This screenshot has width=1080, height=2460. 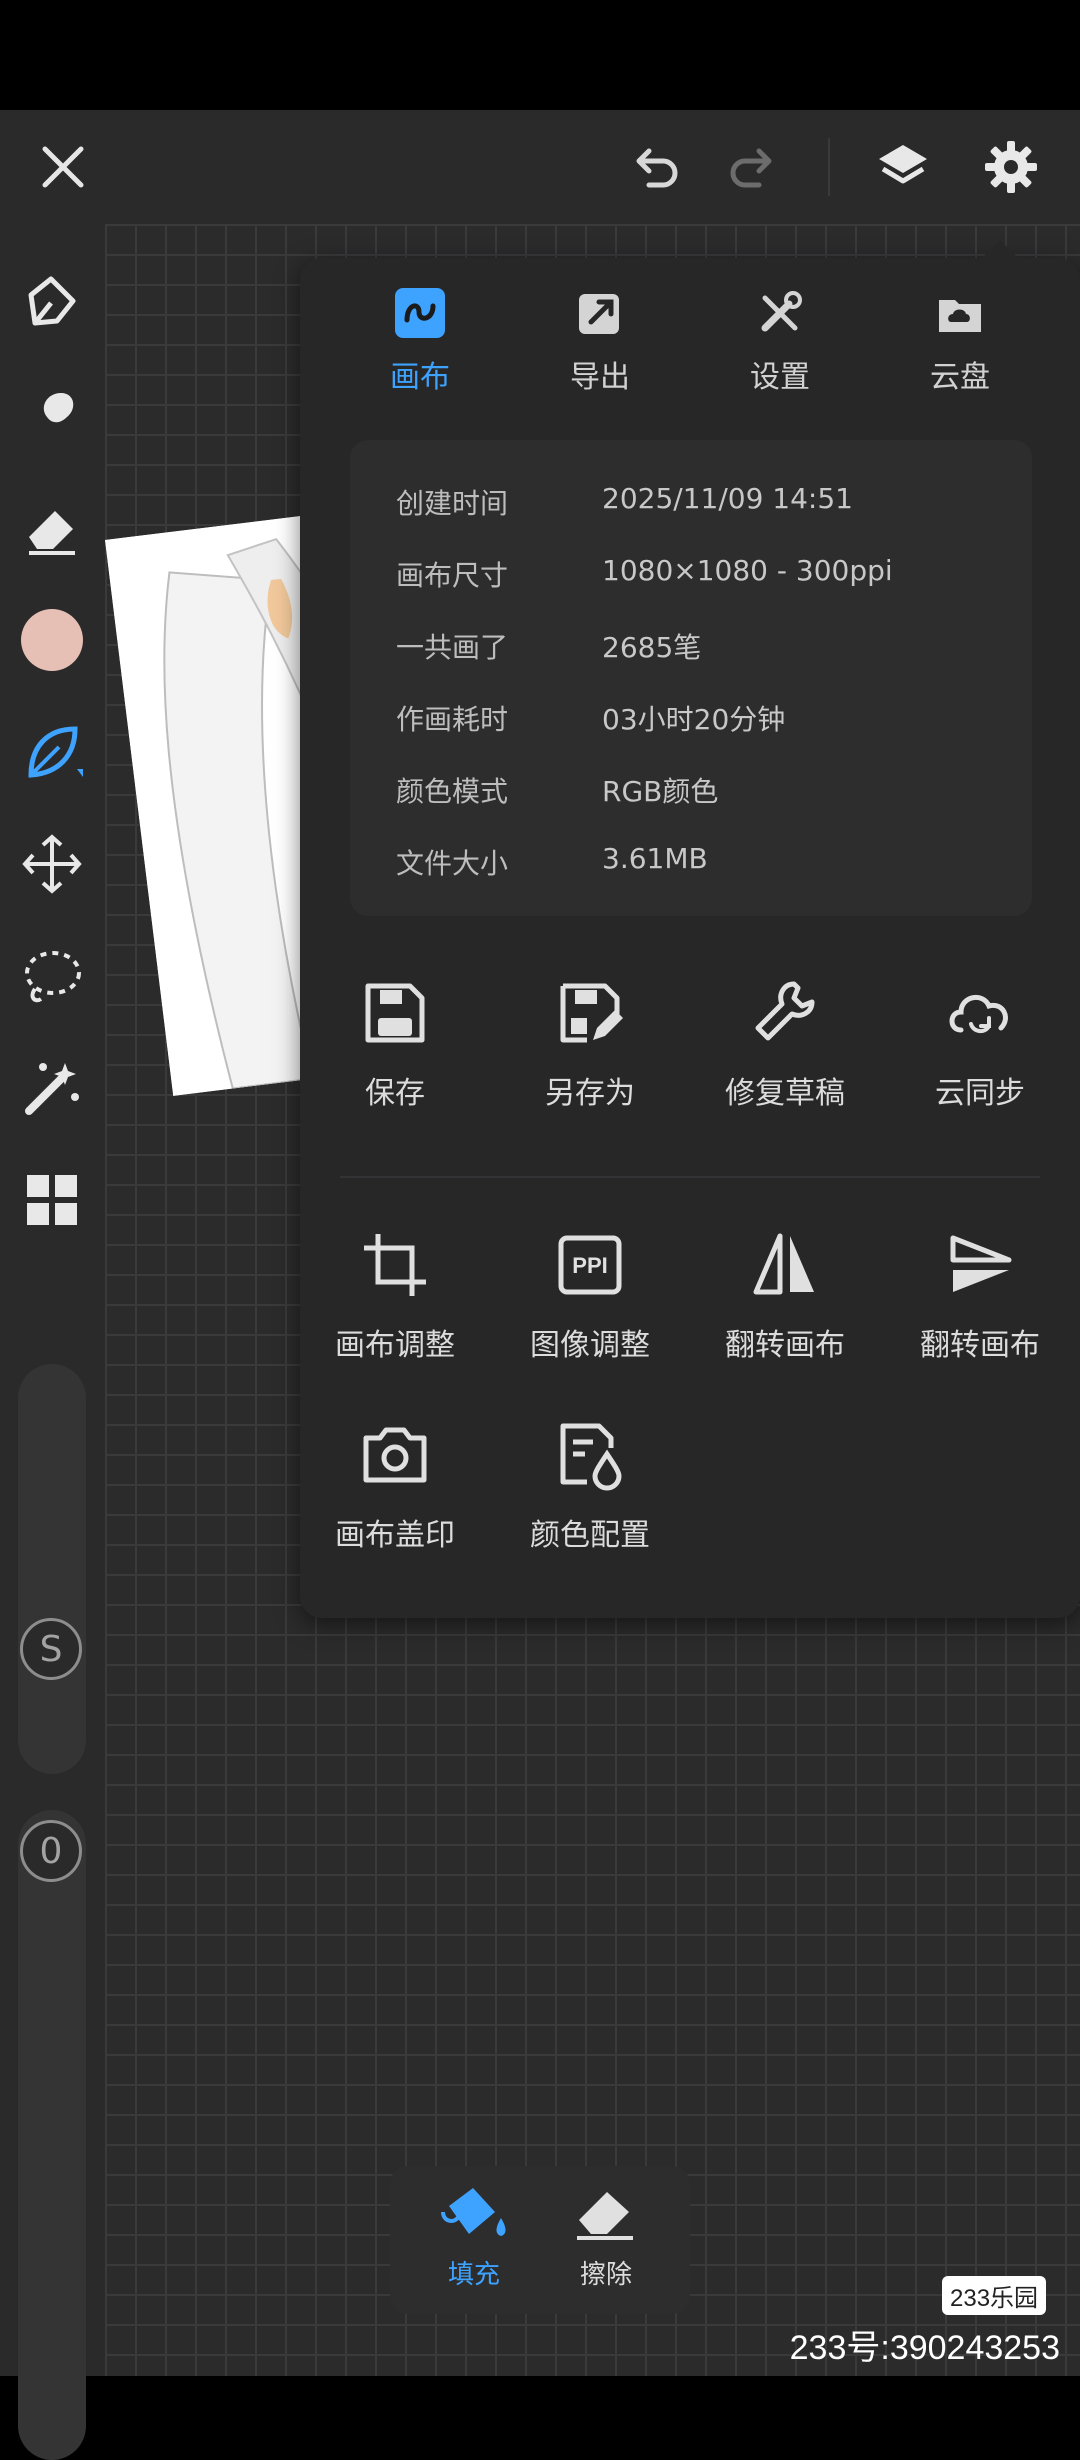 What do you see at coordinates (548, 646) in the screenshot?
I see `info-row: 一共画了 2685笔` at bounding box center [548, 646].